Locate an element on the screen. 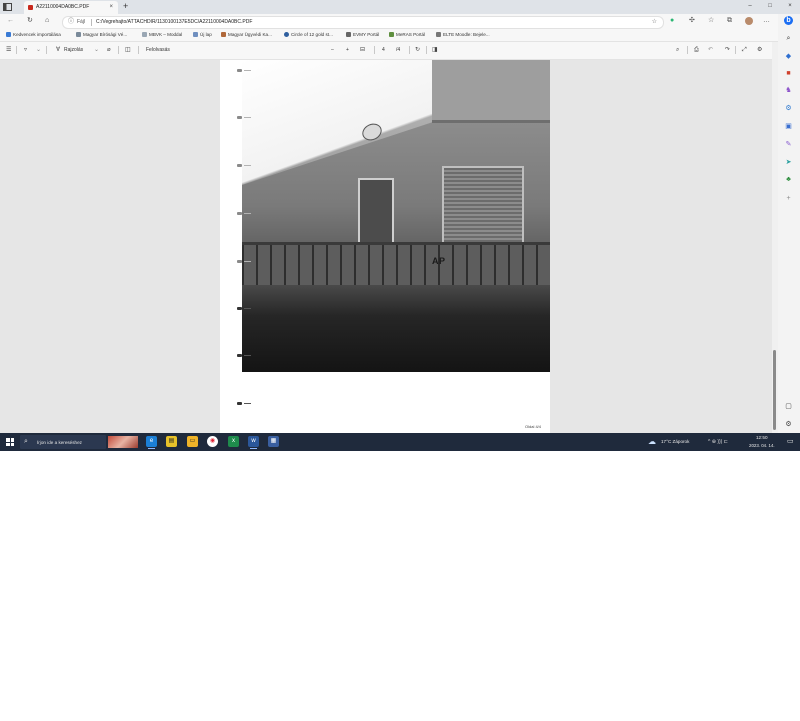 The height and width of the screenshot is (721, 800). filter-icon: ▿ is located at coordinates (25, 50).